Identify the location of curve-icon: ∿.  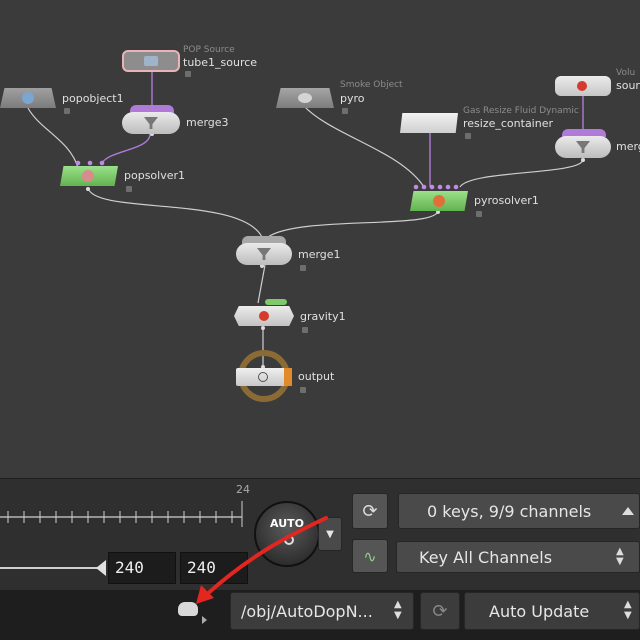
(370, 556).